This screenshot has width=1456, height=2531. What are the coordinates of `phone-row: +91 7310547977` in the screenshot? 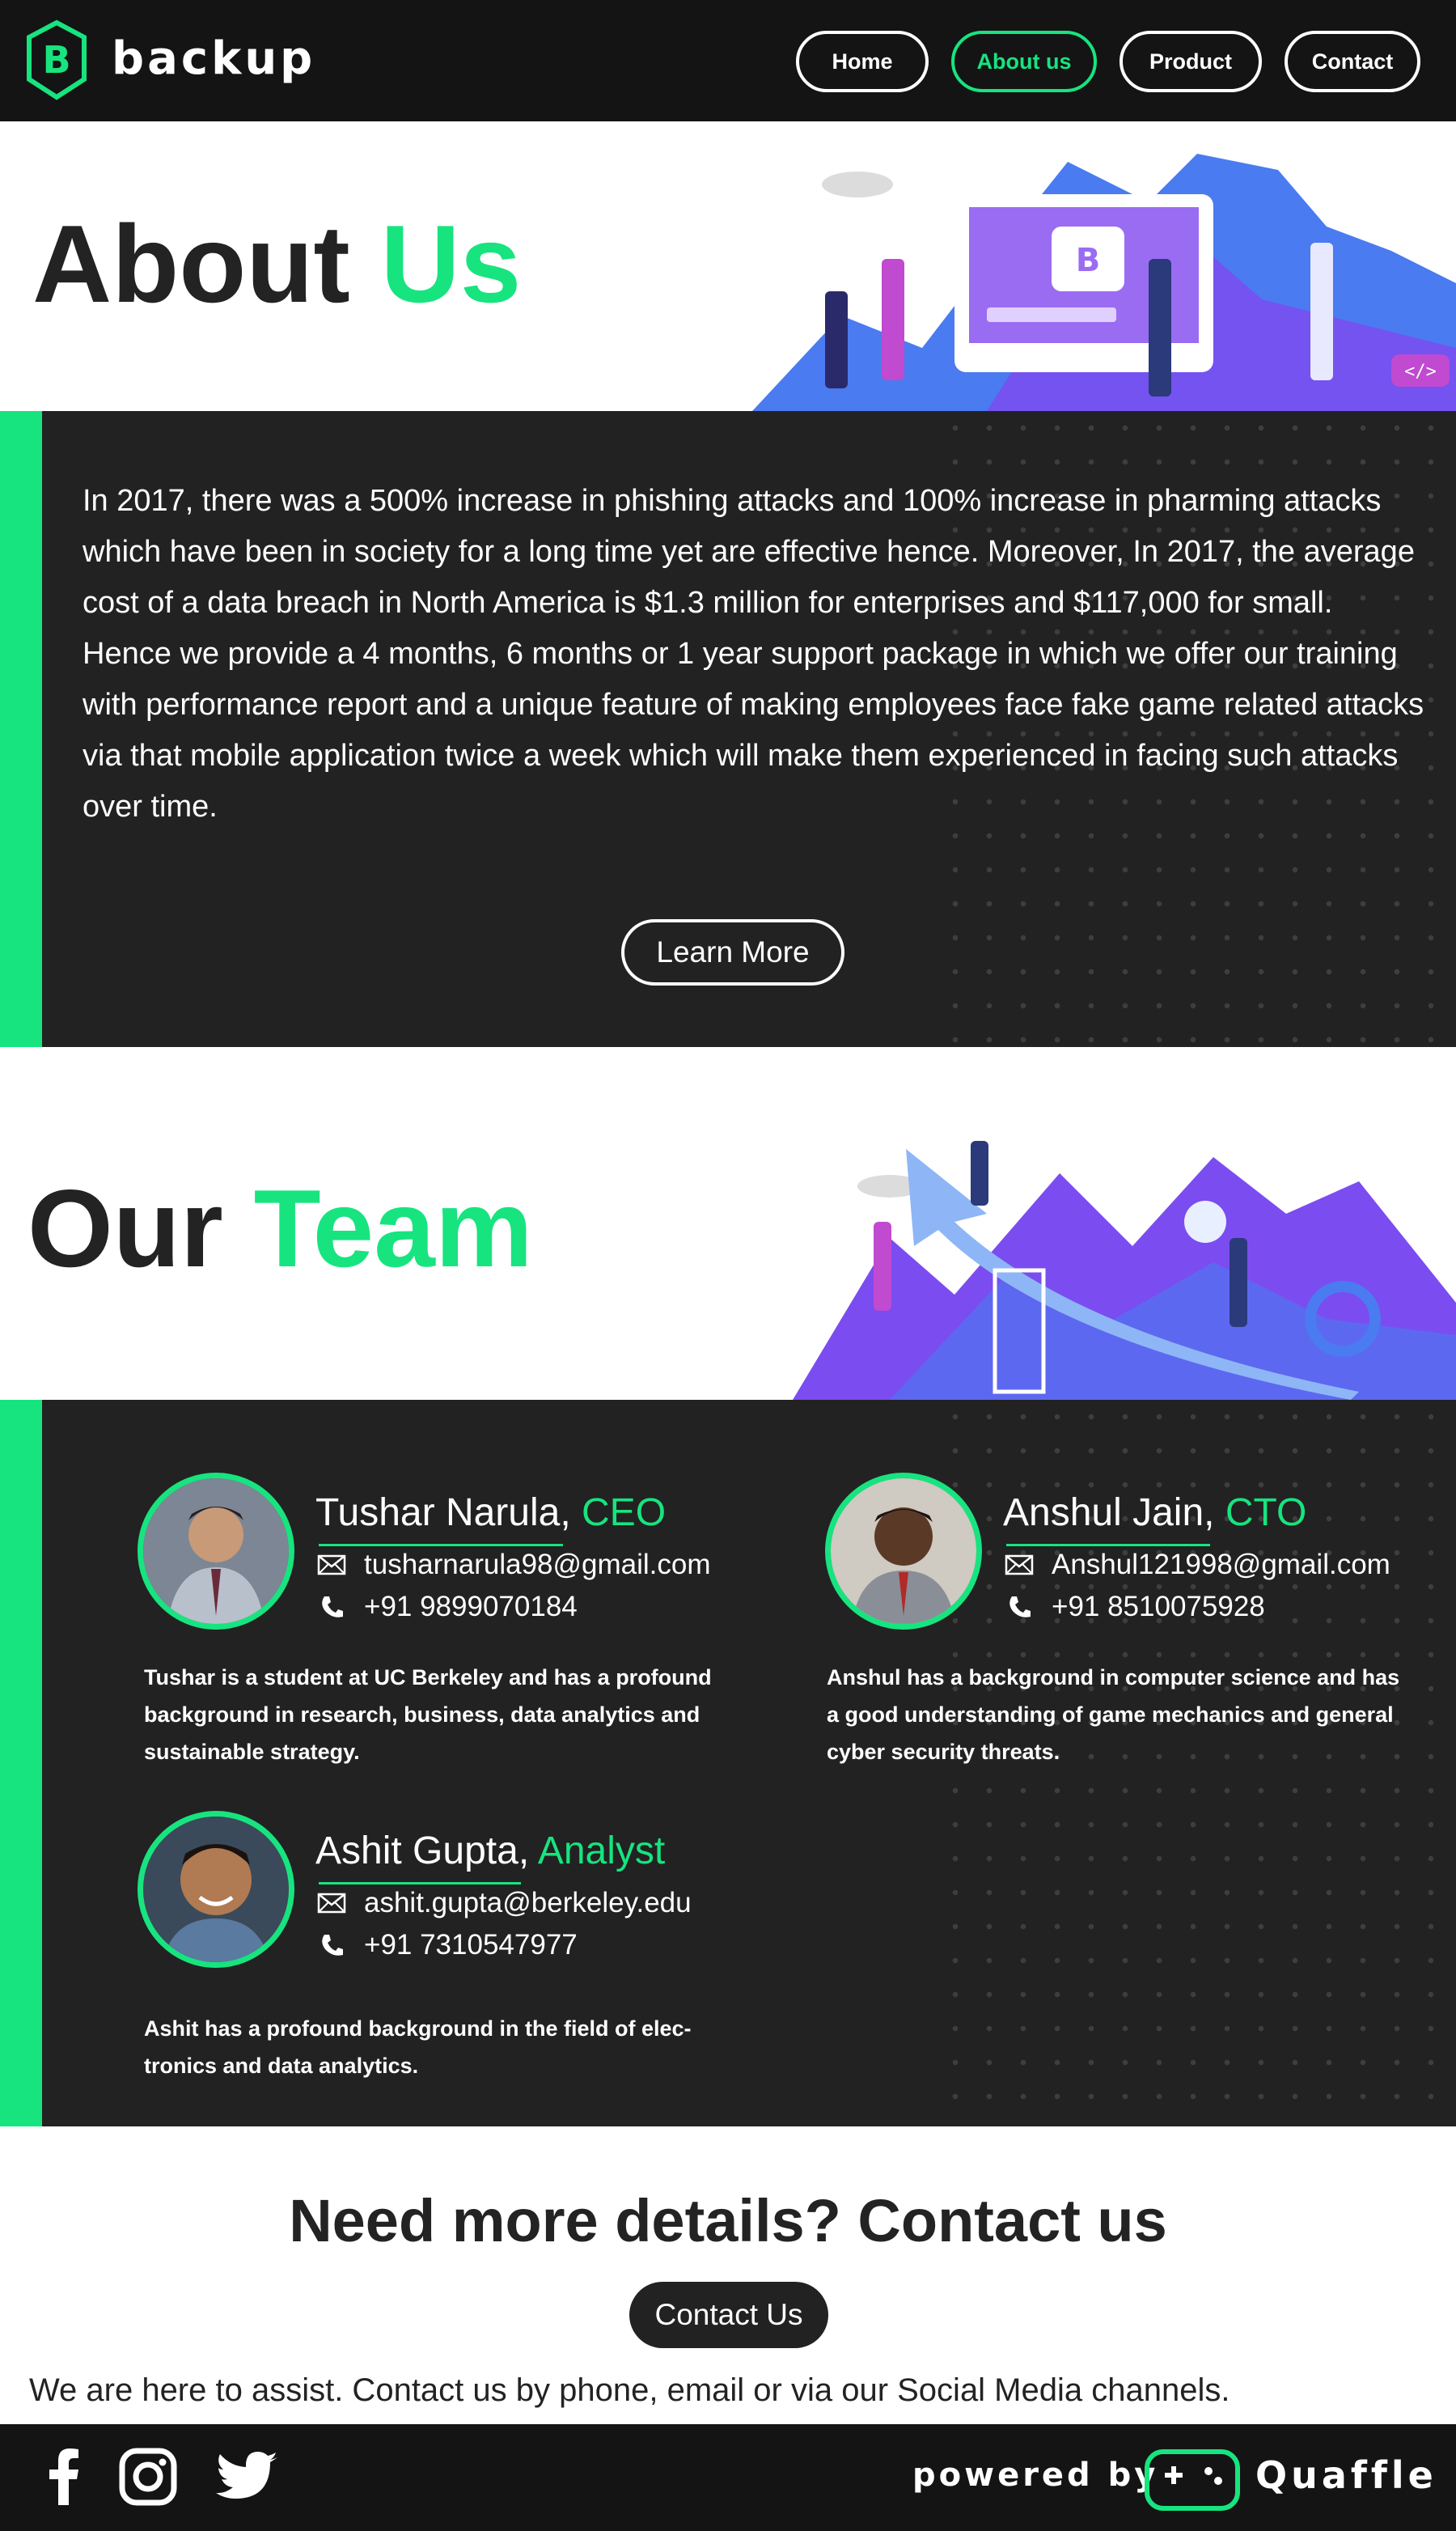 It's located at (446, 1945).